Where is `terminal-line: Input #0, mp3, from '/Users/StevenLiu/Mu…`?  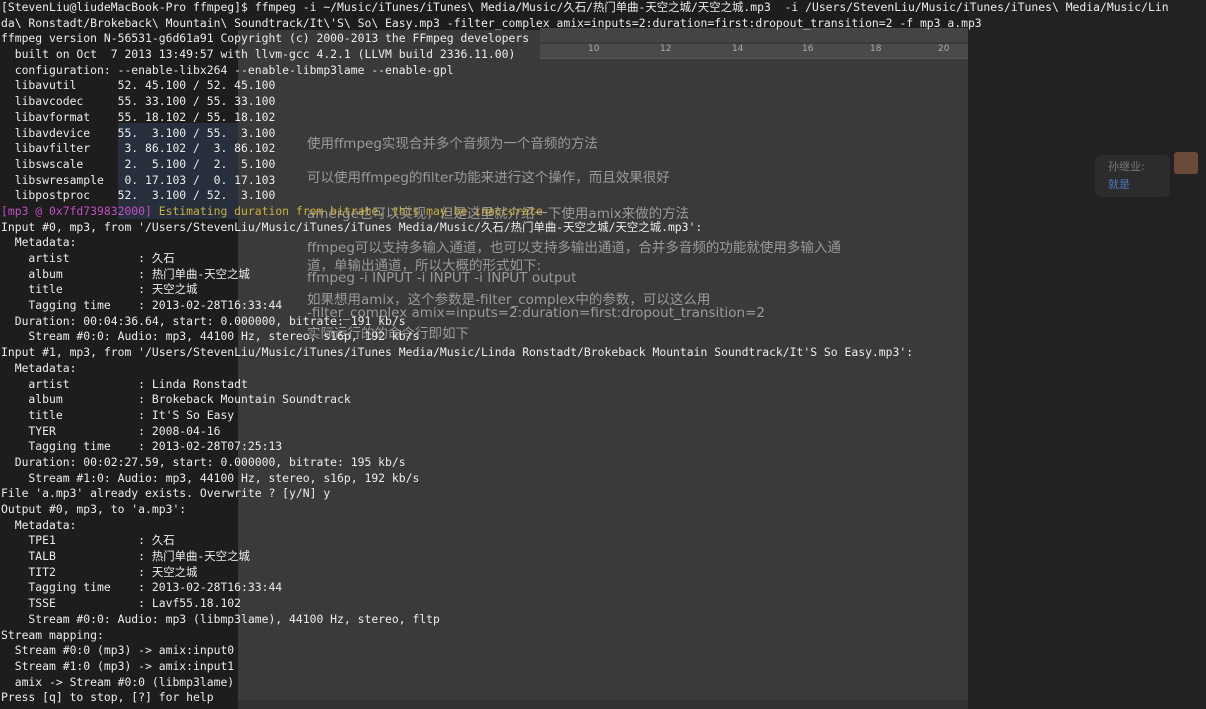 terminal-line: Input #0, mp3, from '/Users/StevenLiu/Mu… is located at coordinates (352, 226).